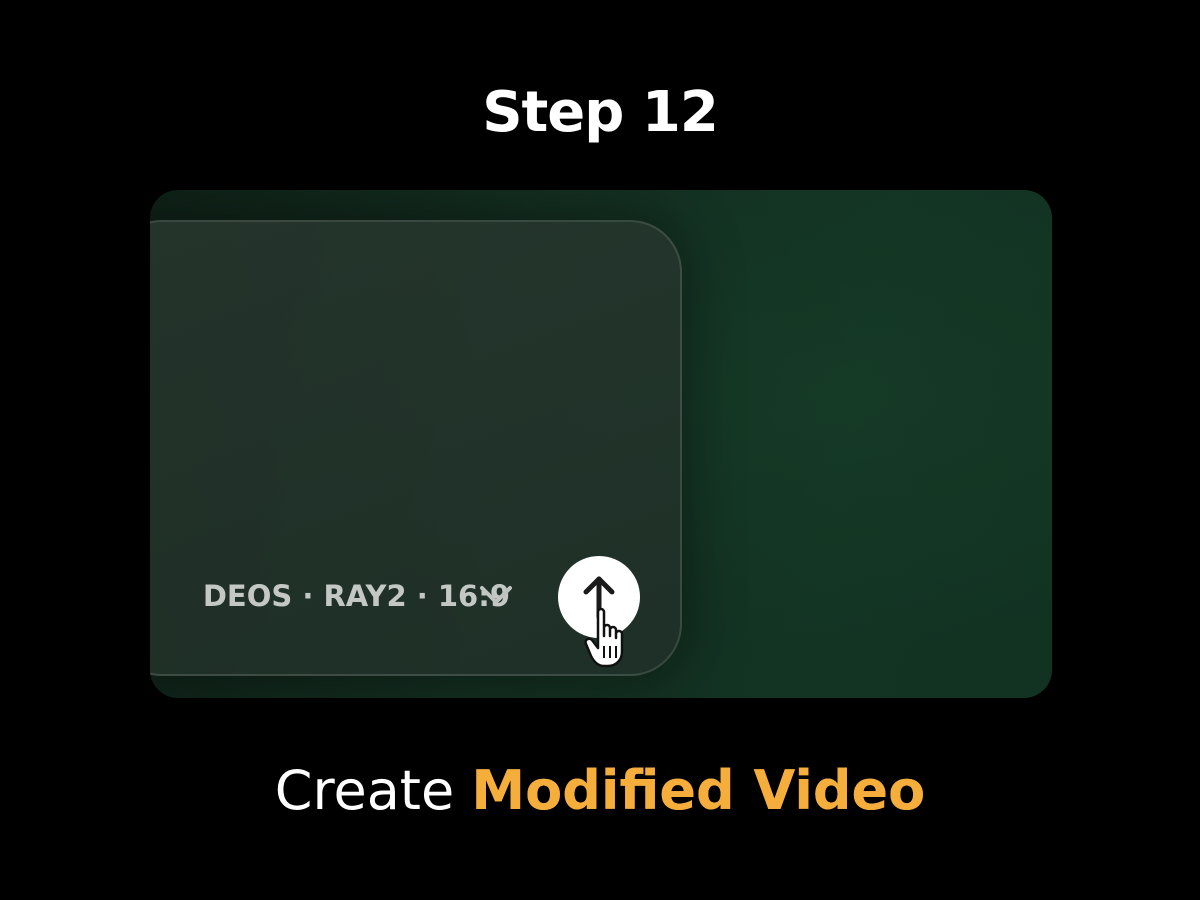 This screenshot has width=1200, height=900. What do you see at coordinates (698, 790) in the screenshot?
I see `caption-accent: Modified Video` at bounding box center [698, 790].